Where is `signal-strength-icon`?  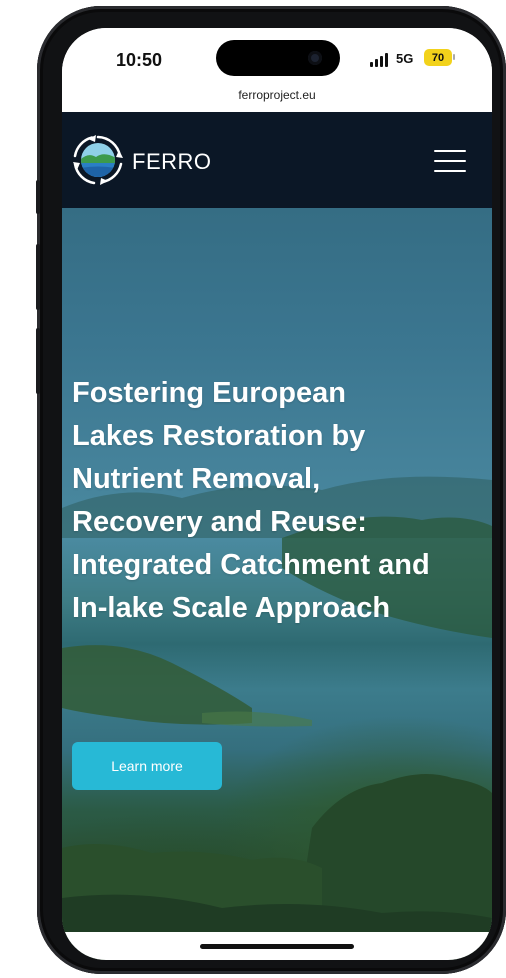 signal-strength-icon is located at coordinates (380, 60).